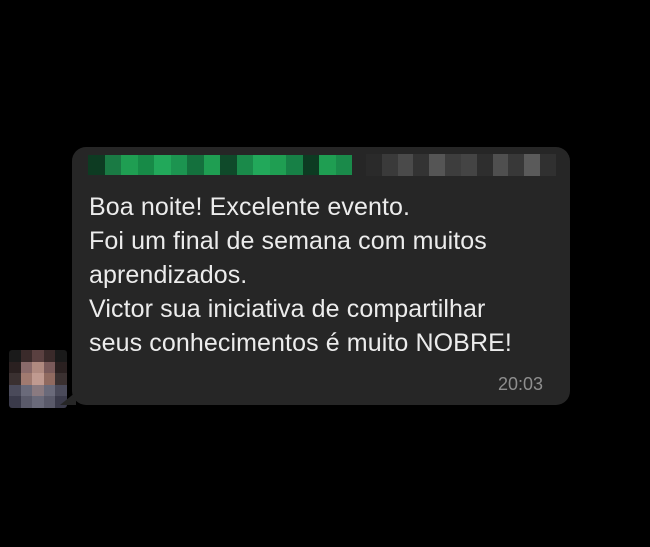  I want to click on sender-avatar-icon, so click(38, 379).